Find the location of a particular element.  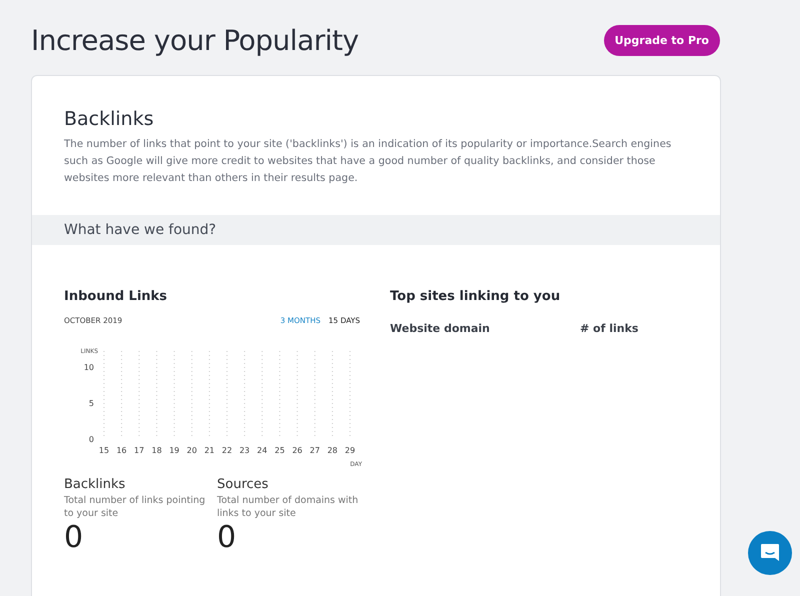

column-header: Website domain is located at coordinates (440, 328).